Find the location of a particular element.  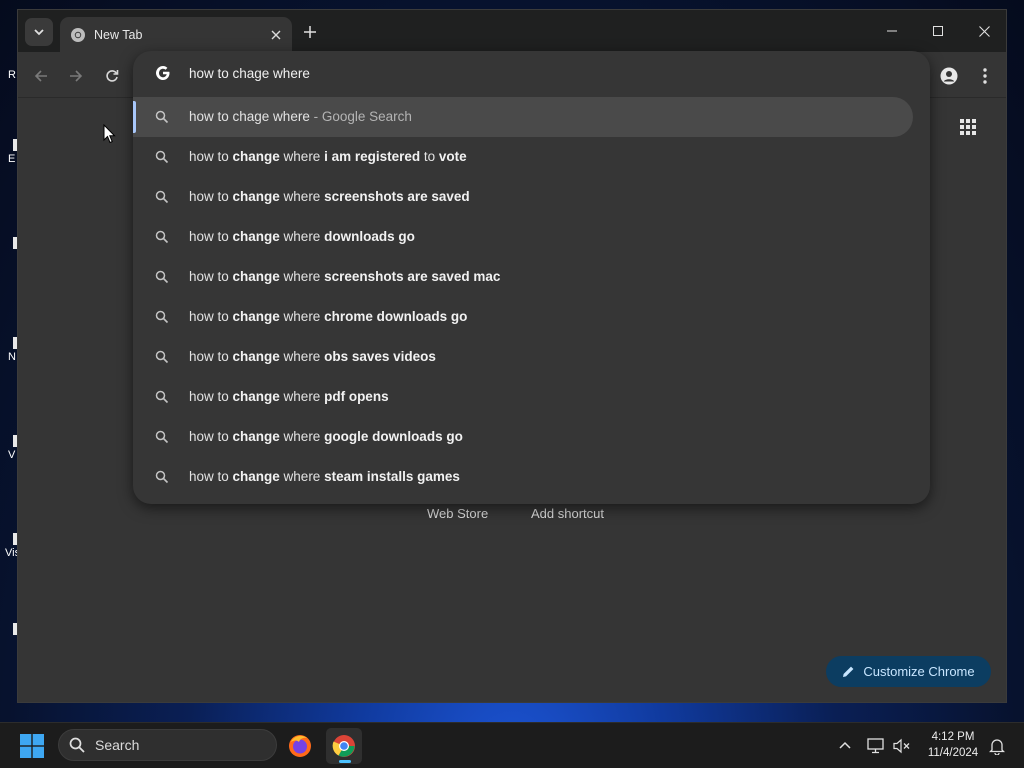

minimize-icon is located at coordinates (892, 31).